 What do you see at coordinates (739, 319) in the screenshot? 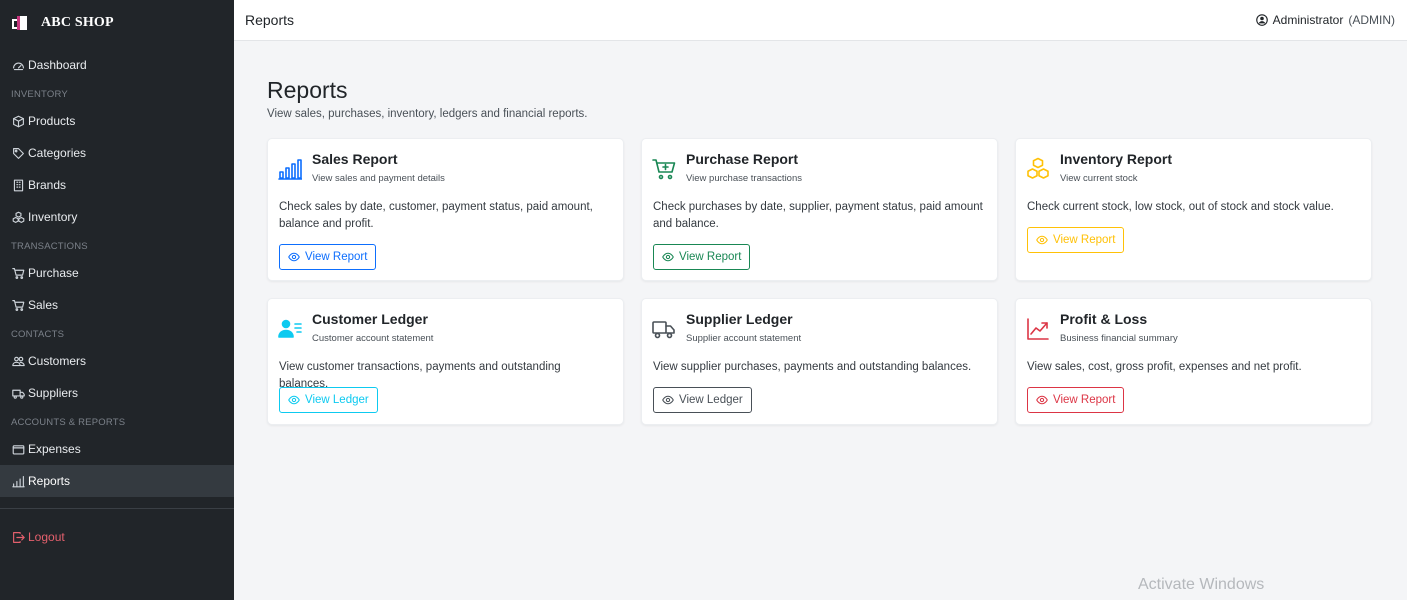
I see `card-title: Supplier Ledger` at bounding box center [739, 319].